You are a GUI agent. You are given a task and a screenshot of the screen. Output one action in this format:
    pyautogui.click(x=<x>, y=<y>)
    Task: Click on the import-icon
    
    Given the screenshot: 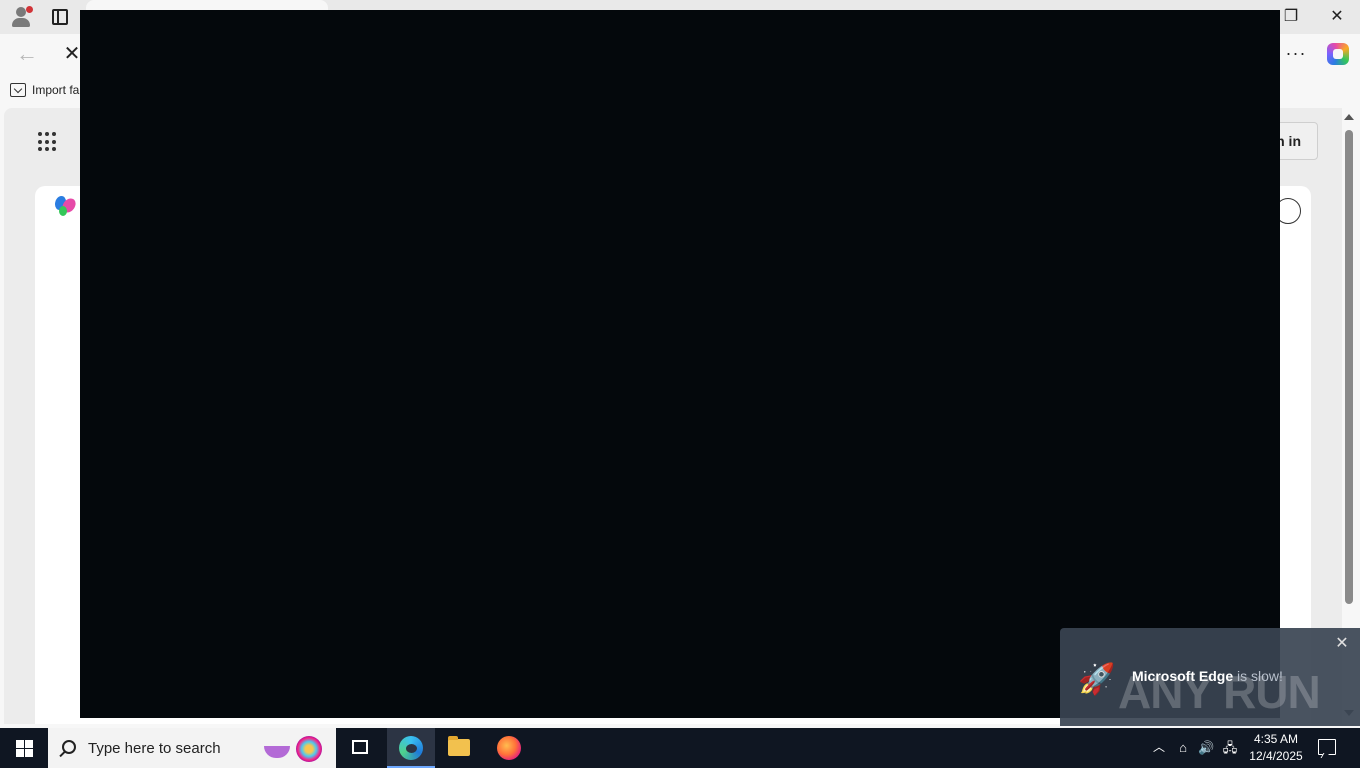 What is the action you would take?
    pyautogui.click(x=18, y=90)
    